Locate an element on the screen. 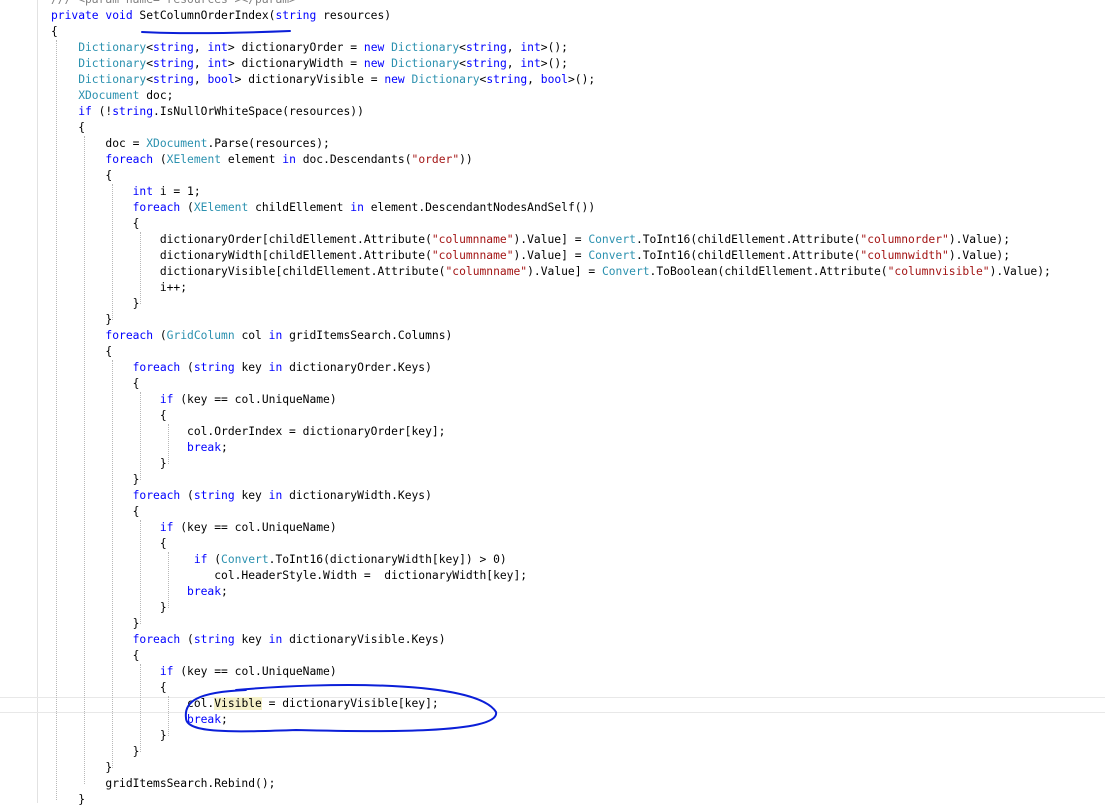  code-token: "columnname" is located at coordinates (472, 239).